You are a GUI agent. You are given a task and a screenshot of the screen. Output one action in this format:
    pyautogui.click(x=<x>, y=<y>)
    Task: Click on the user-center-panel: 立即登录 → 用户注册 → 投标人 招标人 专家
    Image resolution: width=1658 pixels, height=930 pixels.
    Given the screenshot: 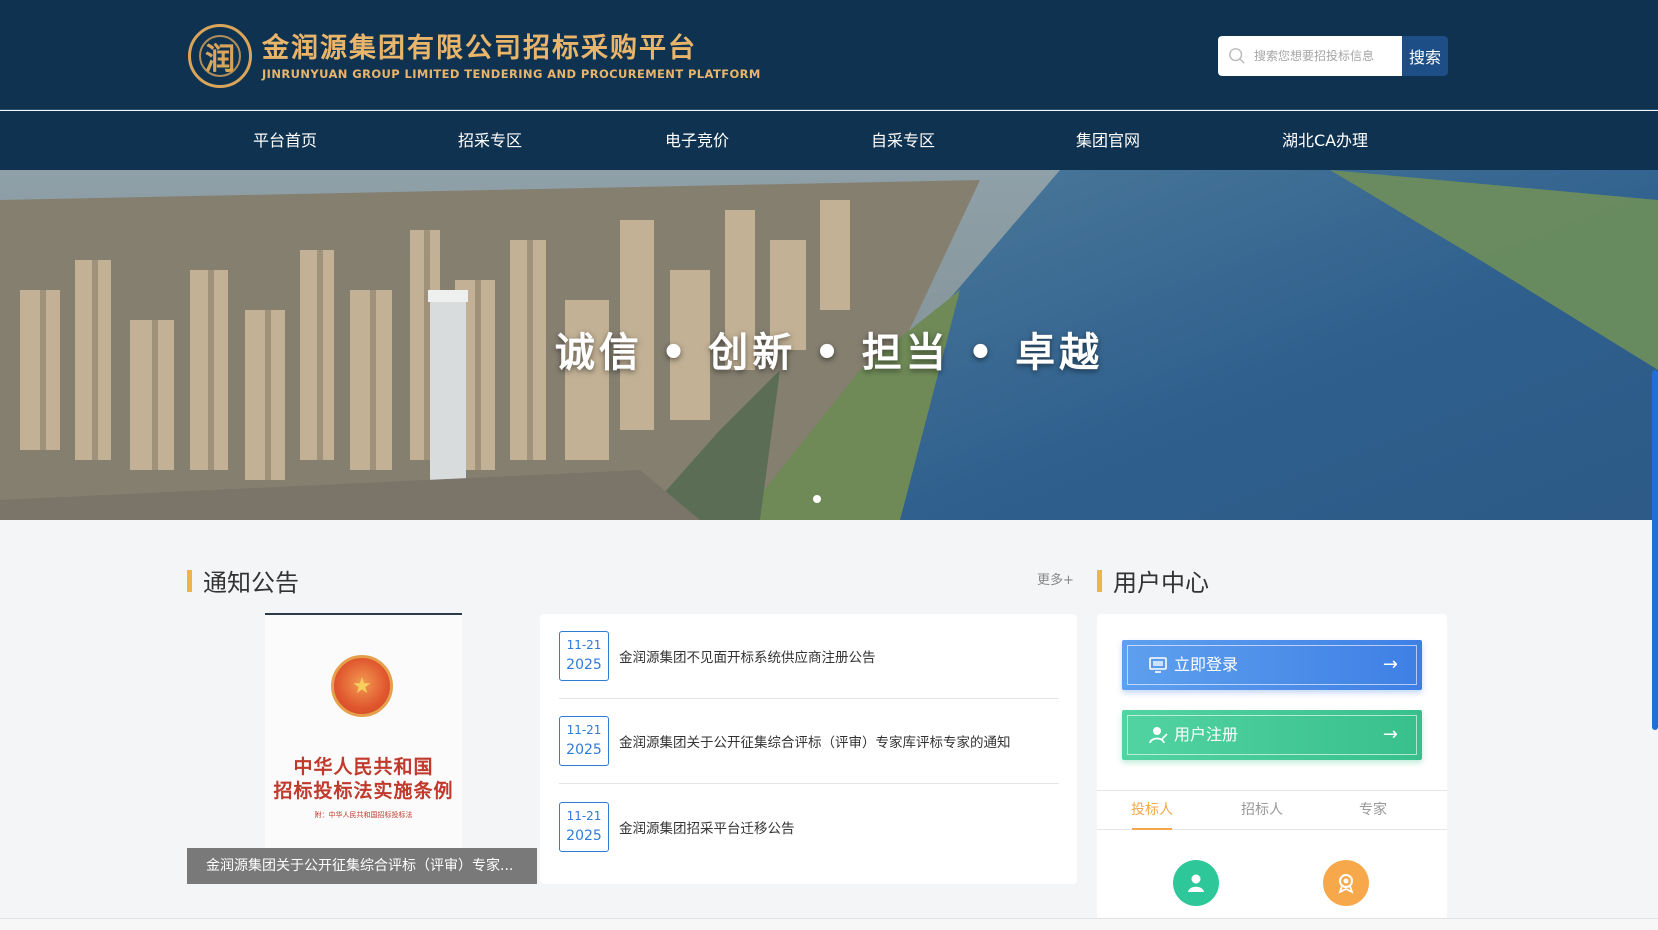 What is the action you would take?
    pyautogui.click(x=1272, y=772)
    